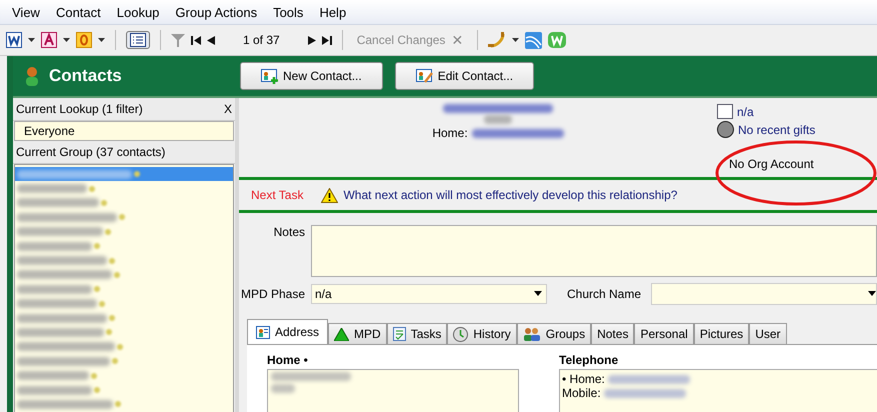 The height and width of the screenshot is (412, 877). Describe the element at coordinates (49, 40) in the screenshot. I see `access-a-icon` at that location.